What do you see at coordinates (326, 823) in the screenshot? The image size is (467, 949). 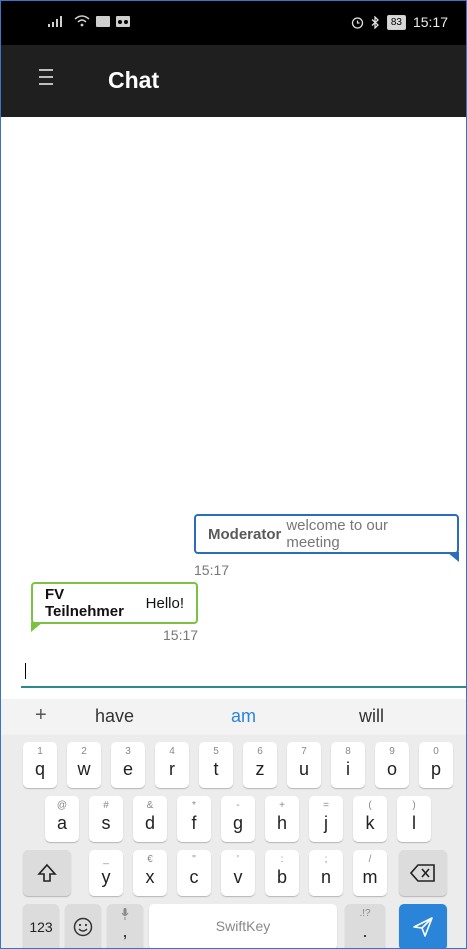 I see `key-label: j` at bounding box center [326, 823].